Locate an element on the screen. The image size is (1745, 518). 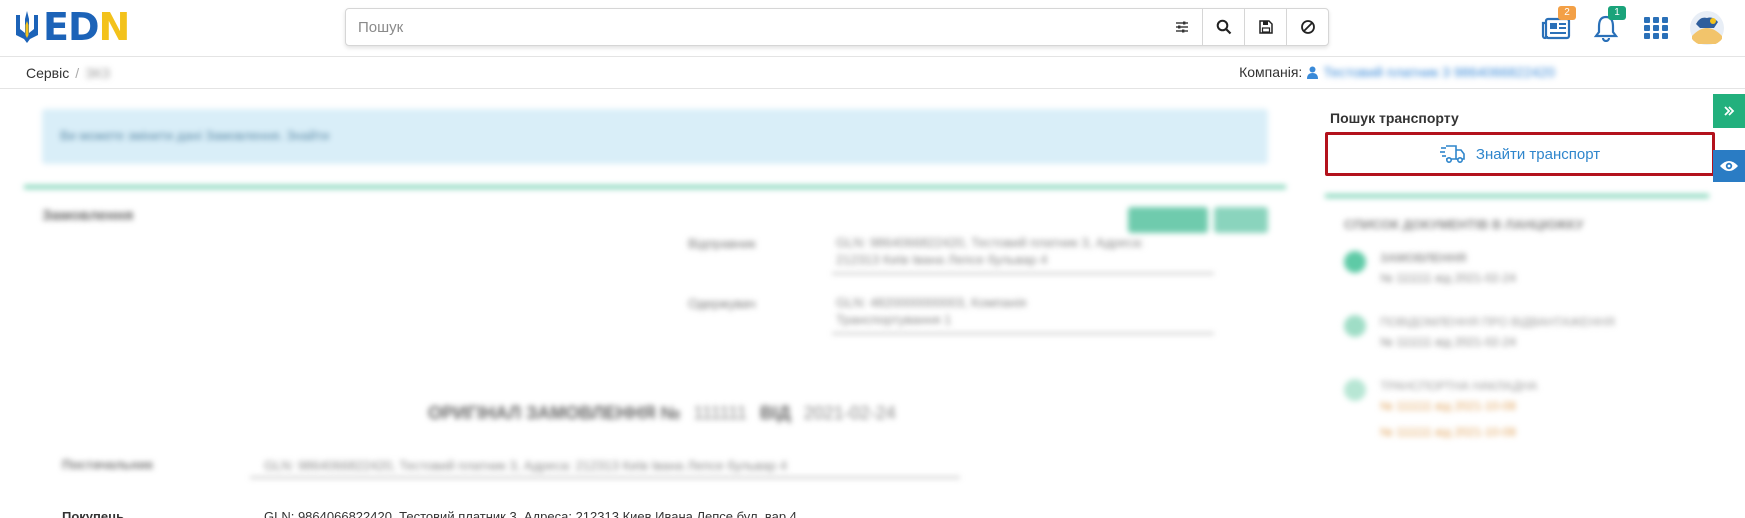
save-search-button is located at coordinates (1265, 27).